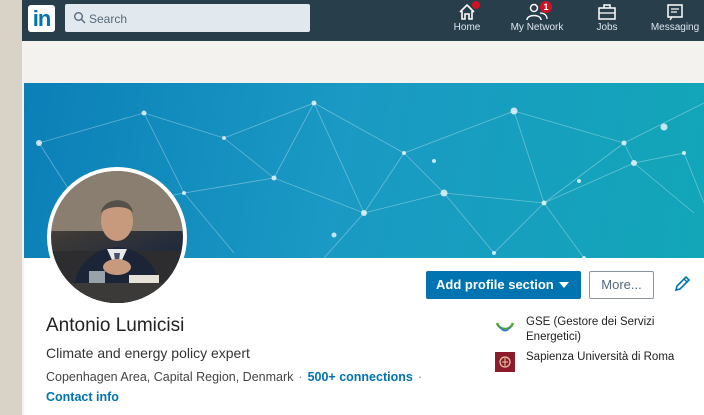 The width and height of the screenshot is (704, 415). What do you see at coordinates (607, 21) in the screenshot?
I see `nav-jobs: Jobs` at bounding box center [607, 21].